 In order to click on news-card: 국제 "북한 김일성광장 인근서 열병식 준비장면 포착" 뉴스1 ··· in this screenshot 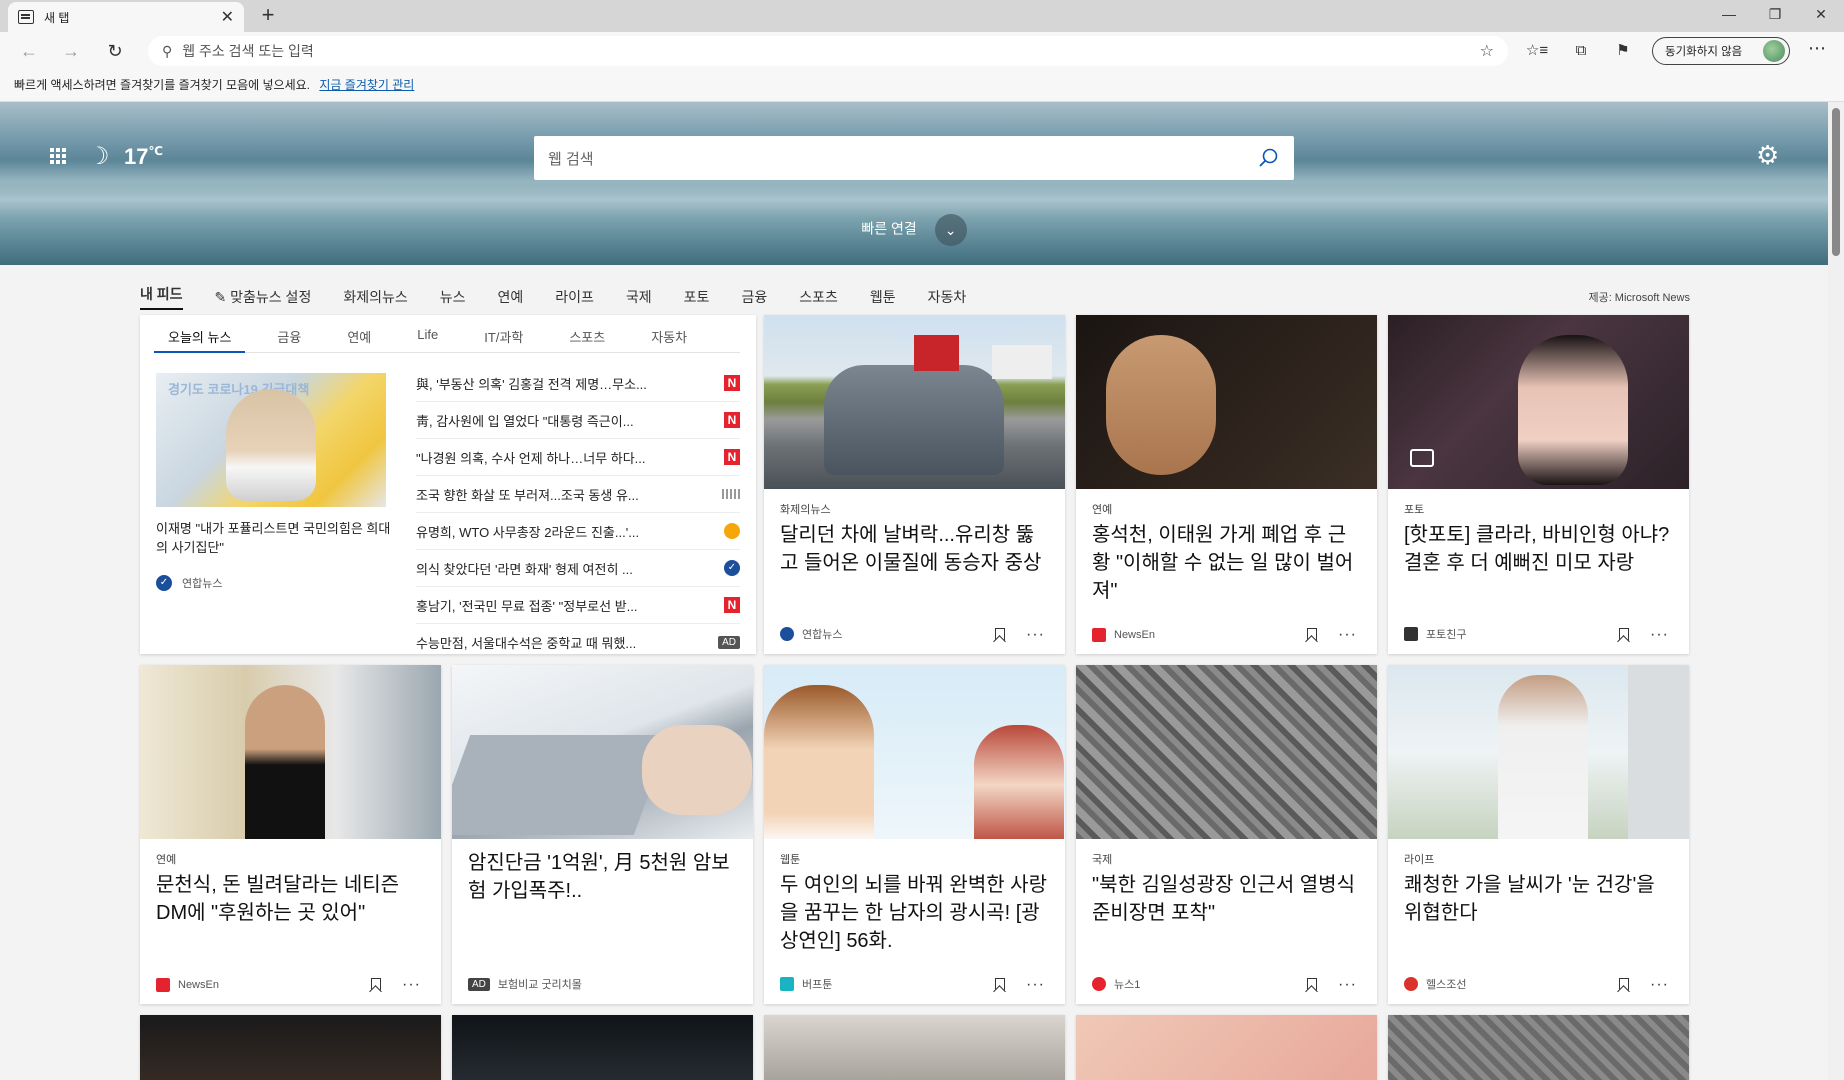, I will do `click(1226, 834)`.